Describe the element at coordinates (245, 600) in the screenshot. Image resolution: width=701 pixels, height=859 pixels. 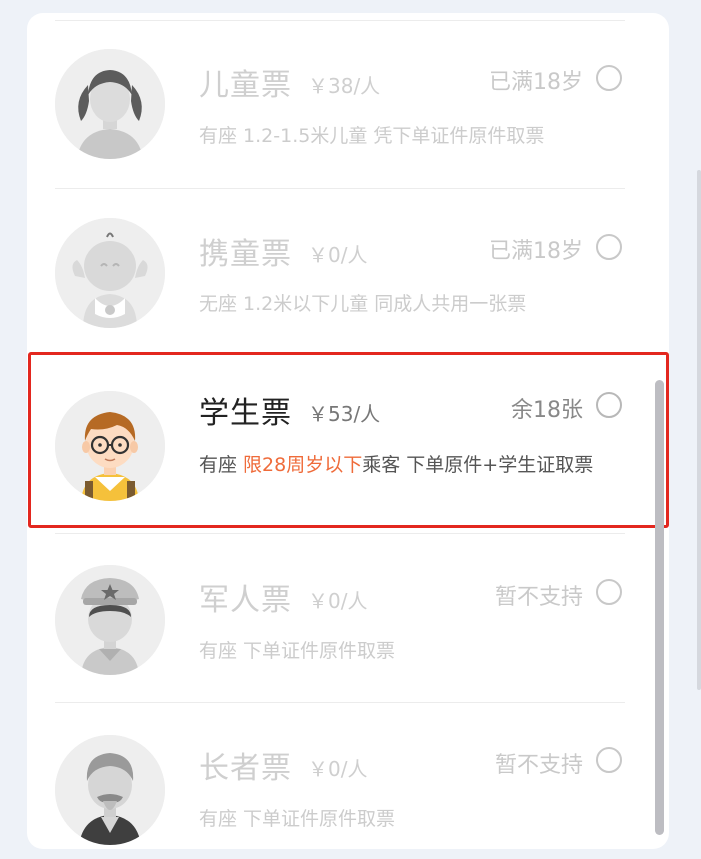
I see `ticket-name: 军人票` at that location.